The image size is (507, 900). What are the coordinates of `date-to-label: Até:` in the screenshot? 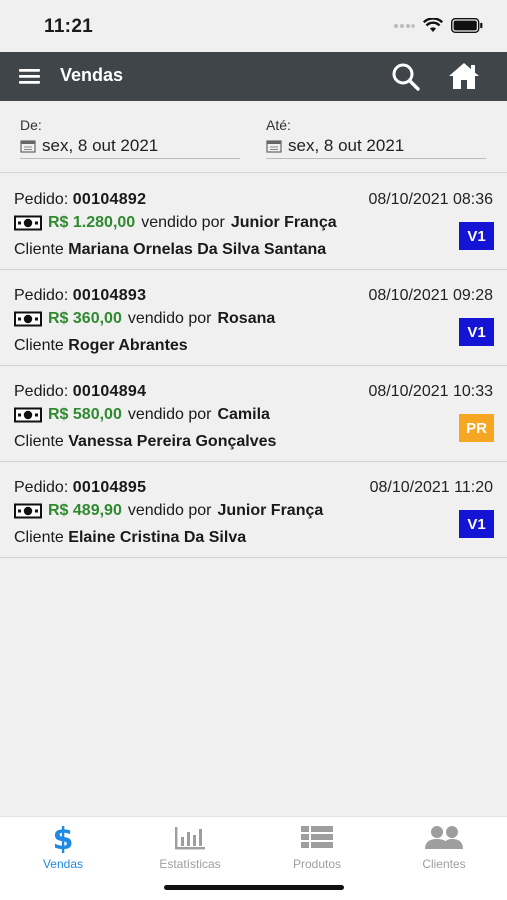 It's located at (278, 125).